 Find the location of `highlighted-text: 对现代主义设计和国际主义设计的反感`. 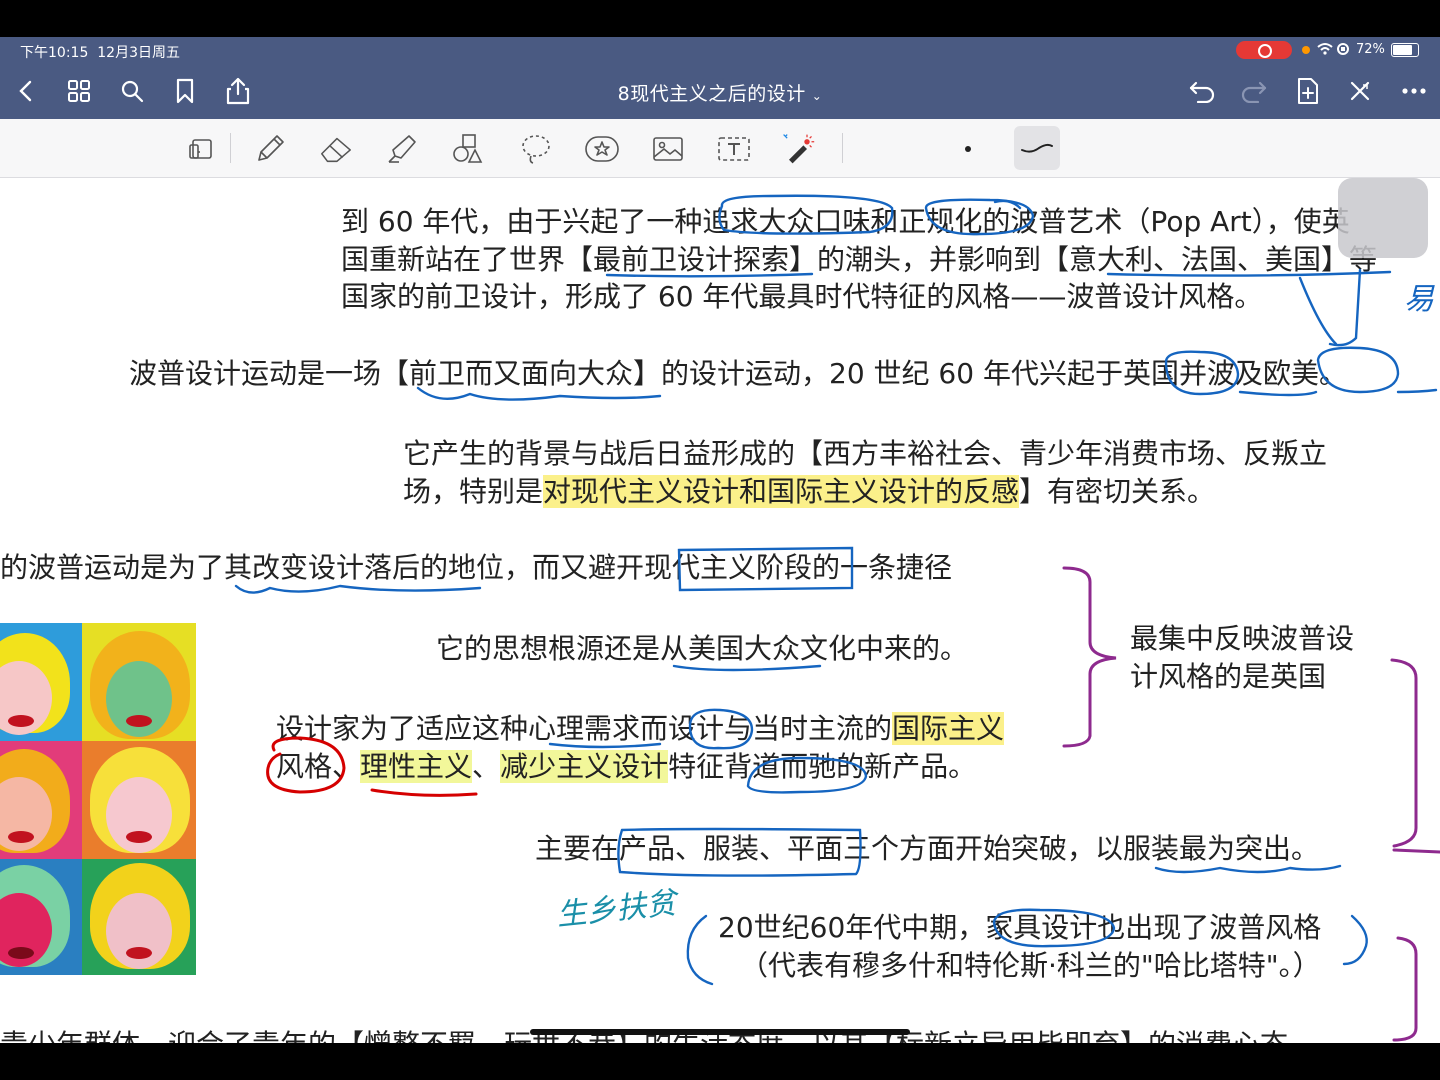

highlighted-text: 对现代主义设计和国际主义设计的反感 is located at coordinates (781, 491).